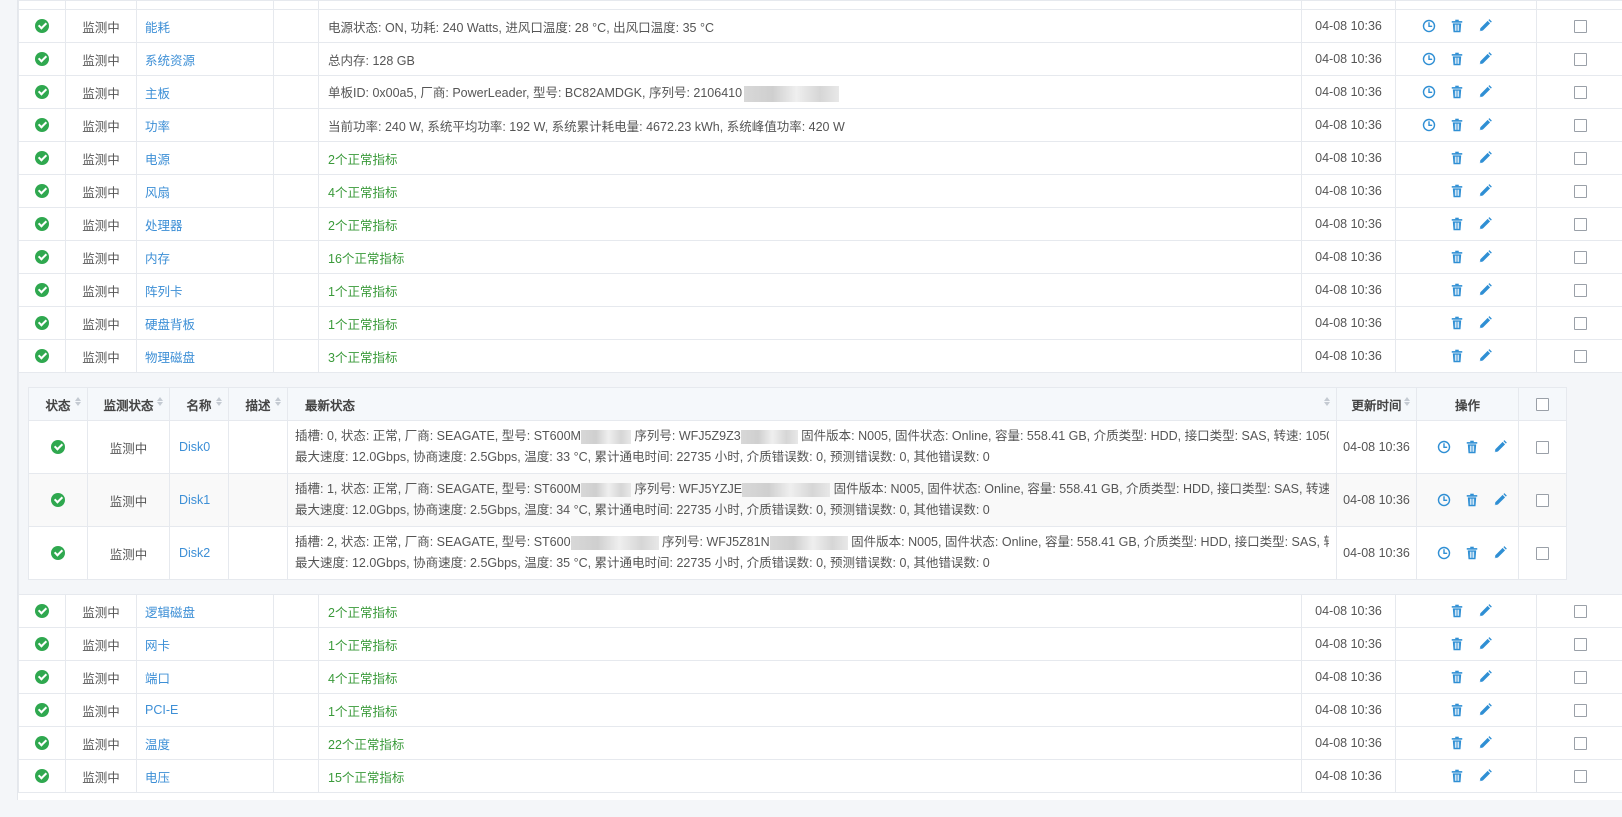 This screenshot has height=817, width=1622. What do you see at coordinates (1542, 405) in the screenshot?
I see `select-all-checkbox` at bounding box center [1542, 405].